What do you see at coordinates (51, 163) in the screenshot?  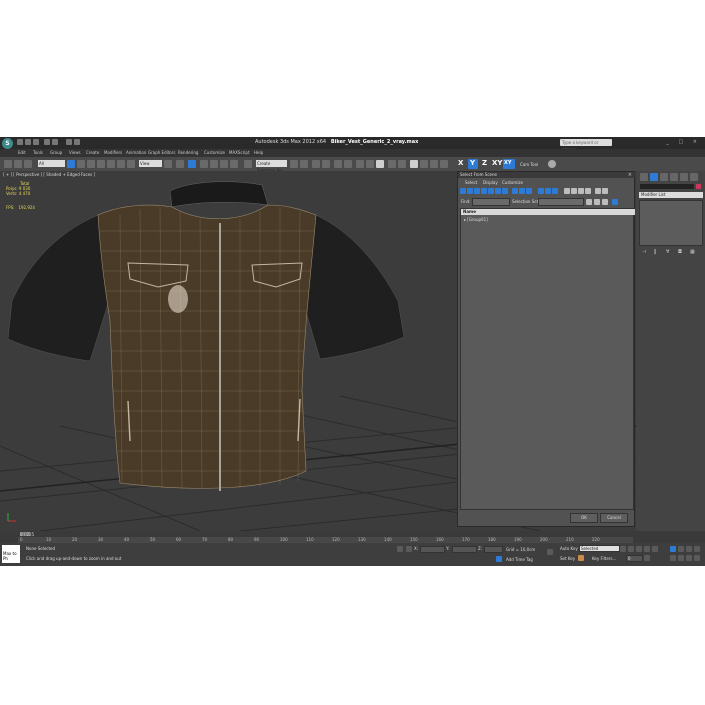 I see `selection-filter-combo: All` at bounding box center [51, 163].